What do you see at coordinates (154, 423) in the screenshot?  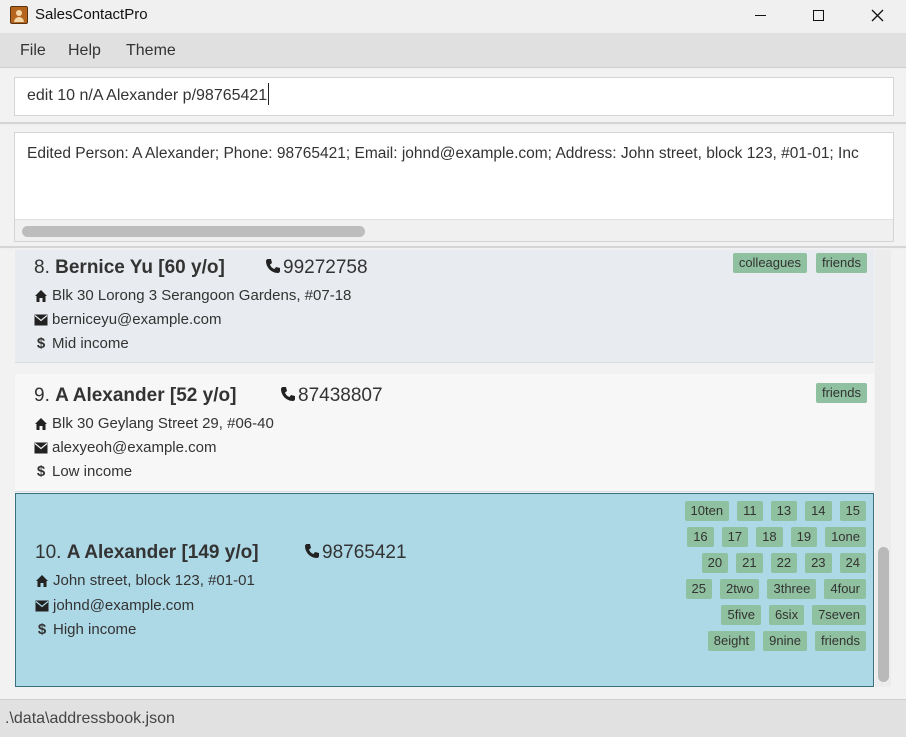 I see `person-address: Blk 30 Geylang Street 29, #06-40` at bounding box center [154, 423].